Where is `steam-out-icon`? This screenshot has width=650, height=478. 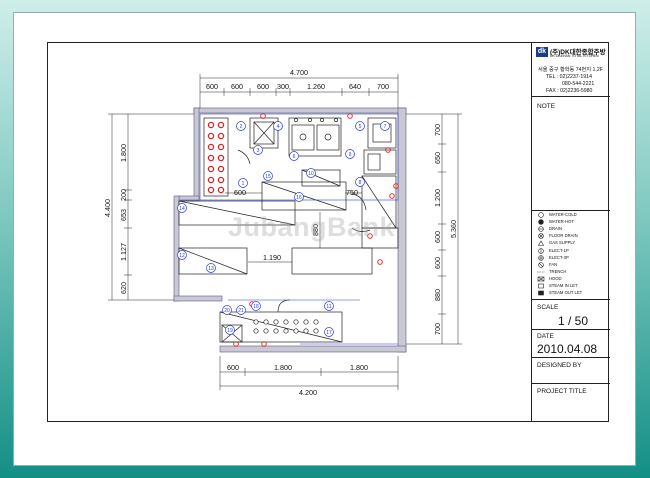 steam-out-icon is located at coordinates (541, 293).